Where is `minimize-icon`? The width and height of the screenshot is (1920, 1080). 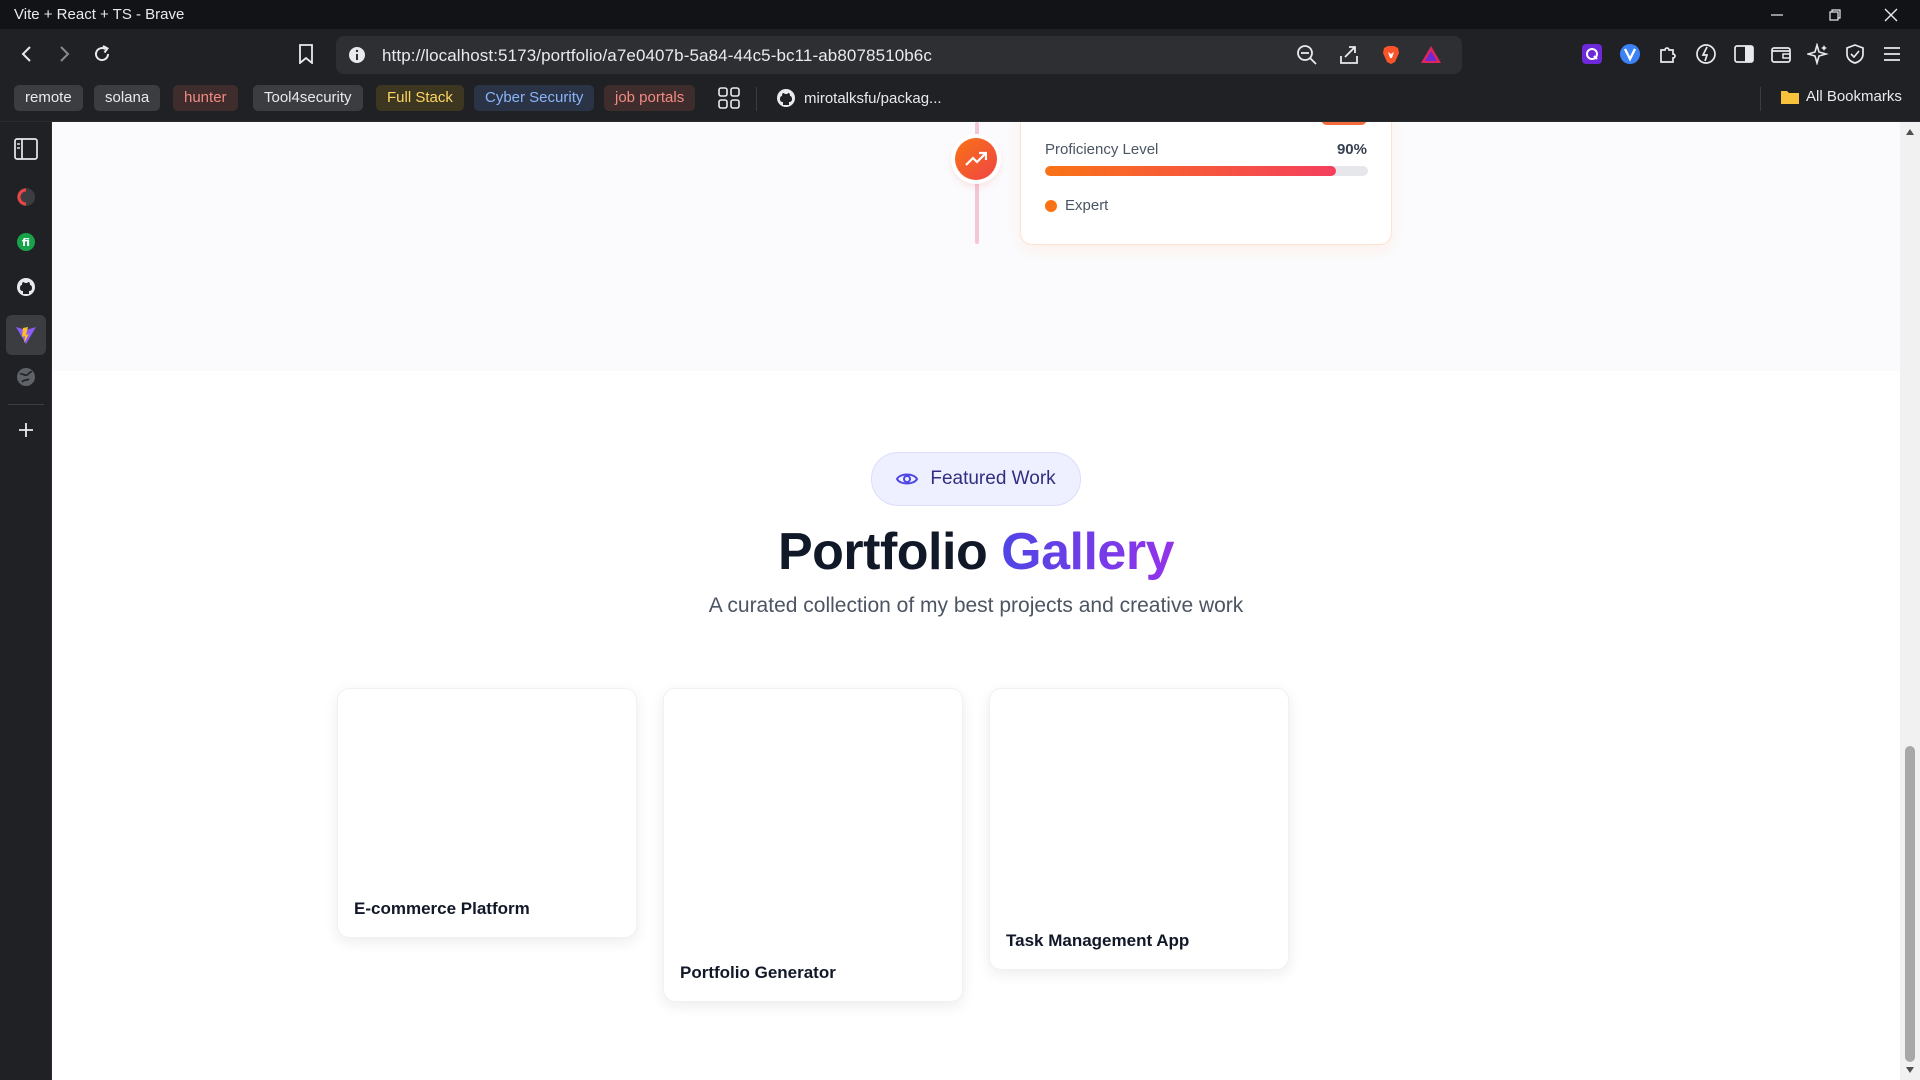
minimize-icon is located at coordinates (1777, 14).